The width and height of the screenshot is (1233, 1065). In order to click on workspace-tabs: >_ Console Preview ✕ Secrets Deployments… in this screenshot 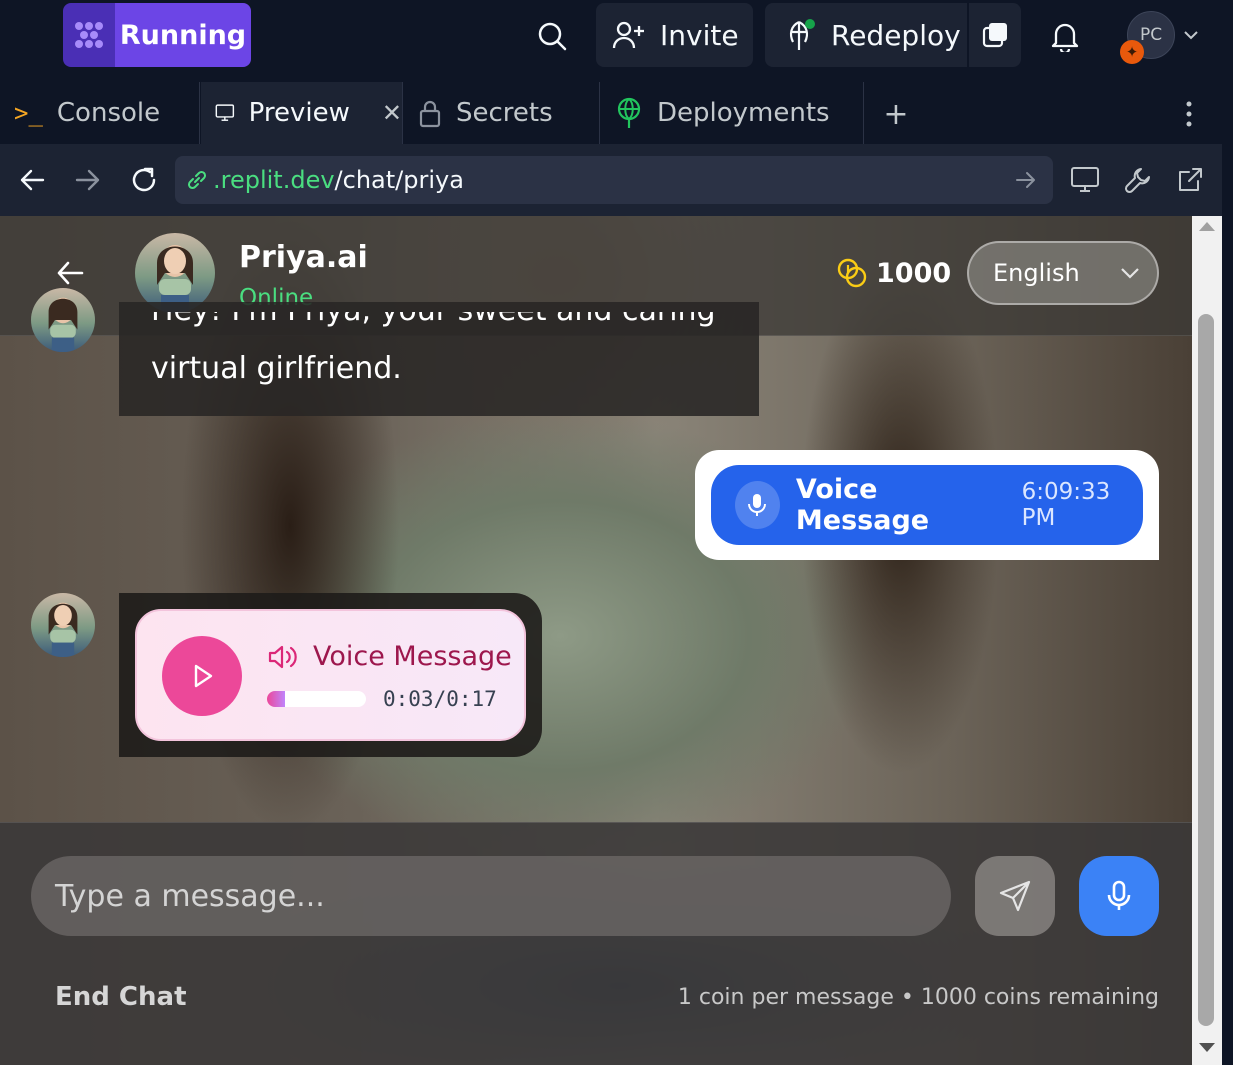, I will do `click(611, 113)`.